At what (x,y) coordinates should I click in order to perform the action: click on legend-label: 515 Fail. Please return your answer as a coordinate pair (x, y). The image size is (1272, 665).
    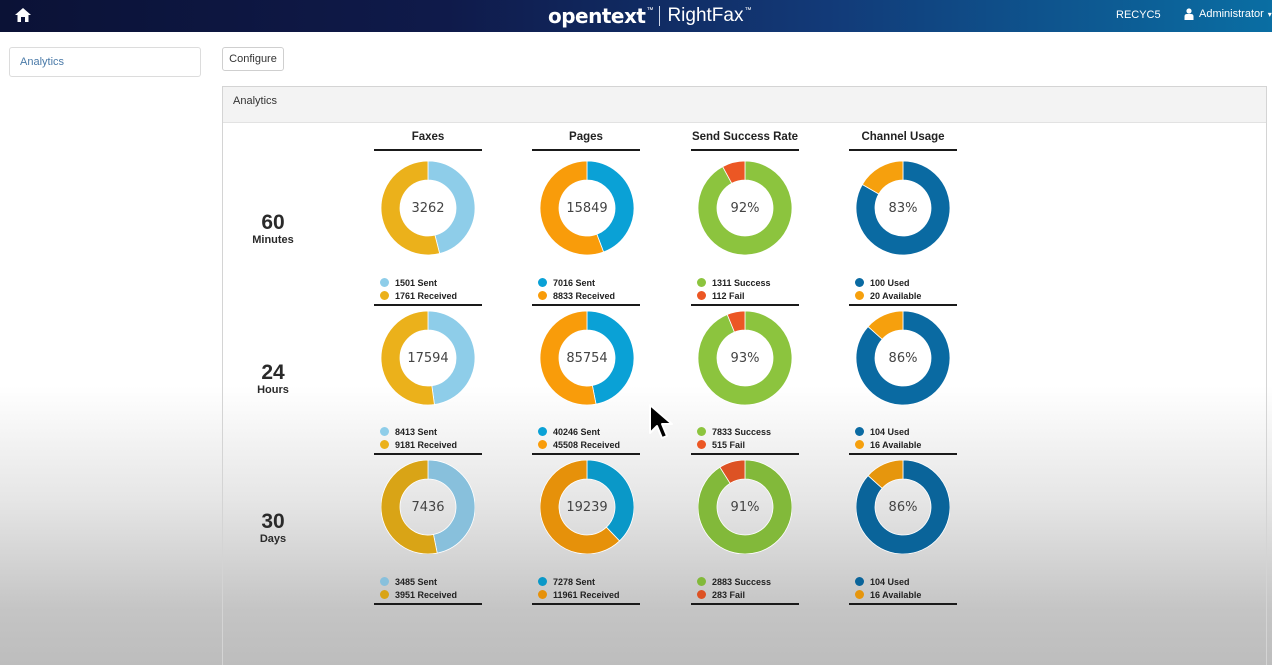
    Looking at the image, I should click on (729, 444).